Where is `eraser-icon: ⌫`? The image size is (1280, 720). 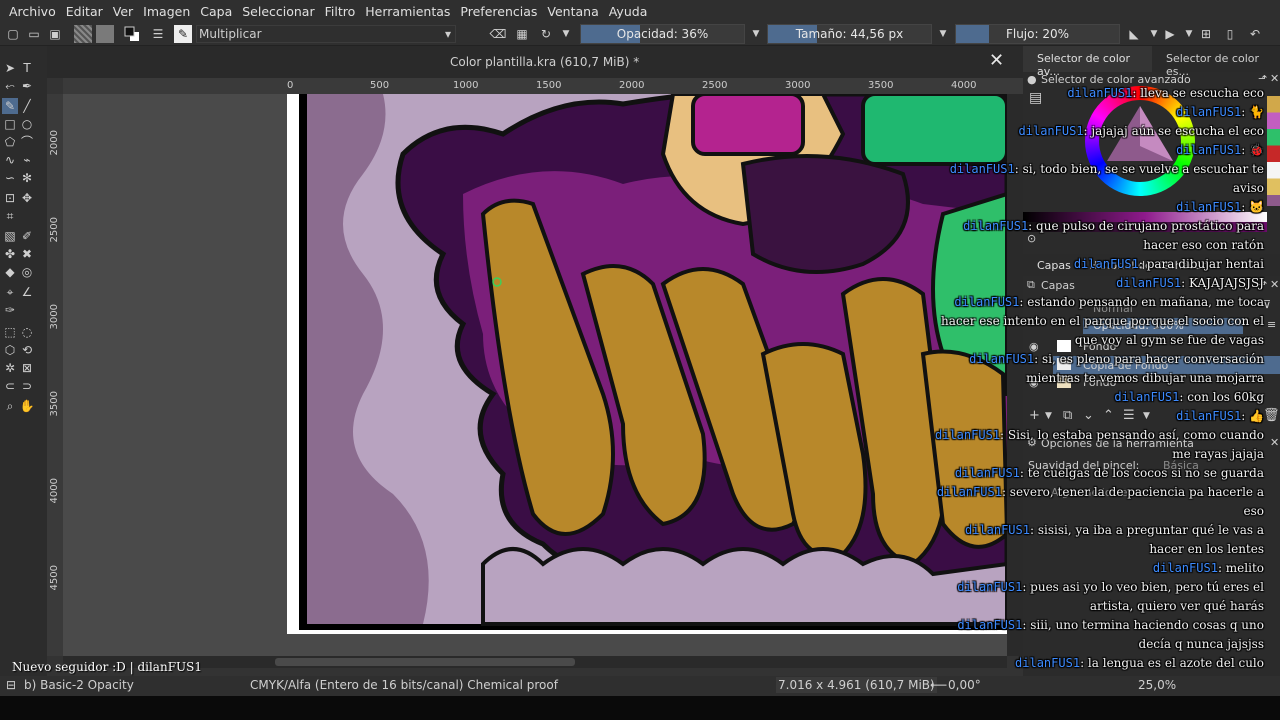 eraser-icon: ⌫ is located at coordinates (498, 34).